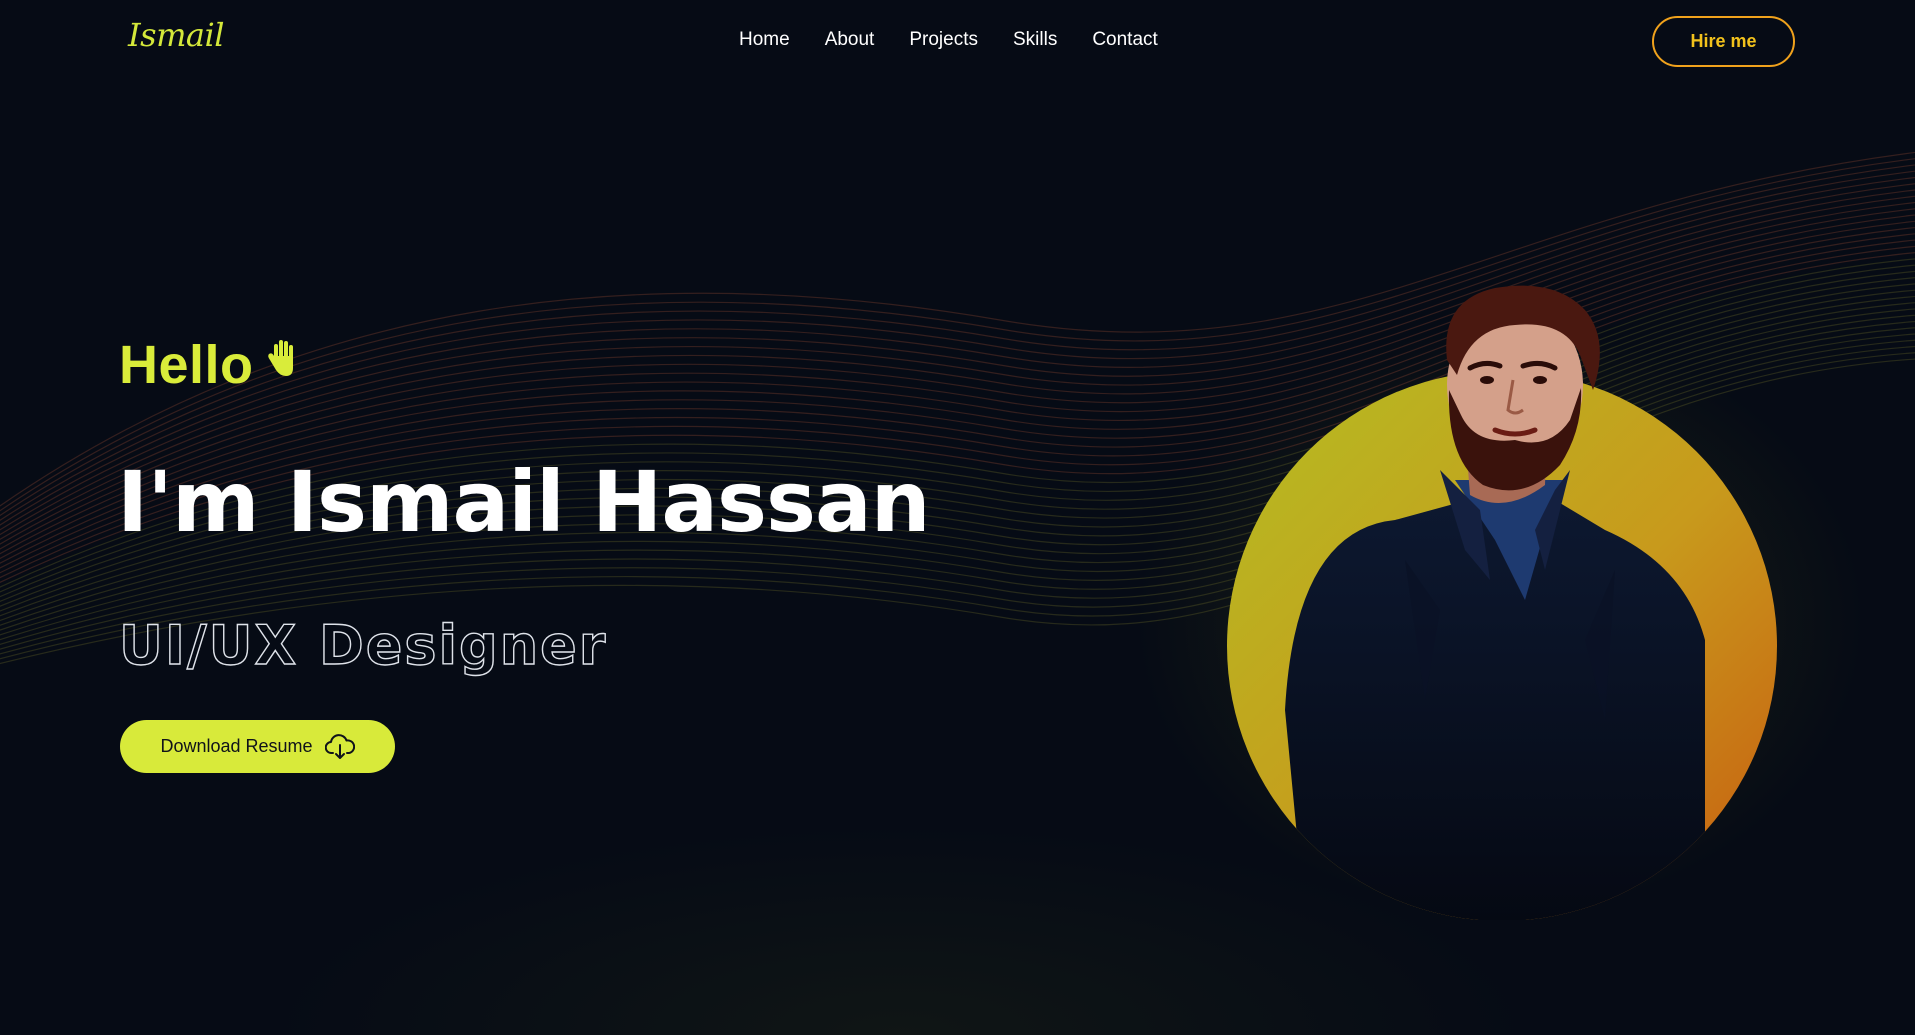 The image size is (1915, 1035). What do you see at coordinates (280, 358) in the screenshot?
I see `waving-hand-icon` at bounding box center [280, 358].